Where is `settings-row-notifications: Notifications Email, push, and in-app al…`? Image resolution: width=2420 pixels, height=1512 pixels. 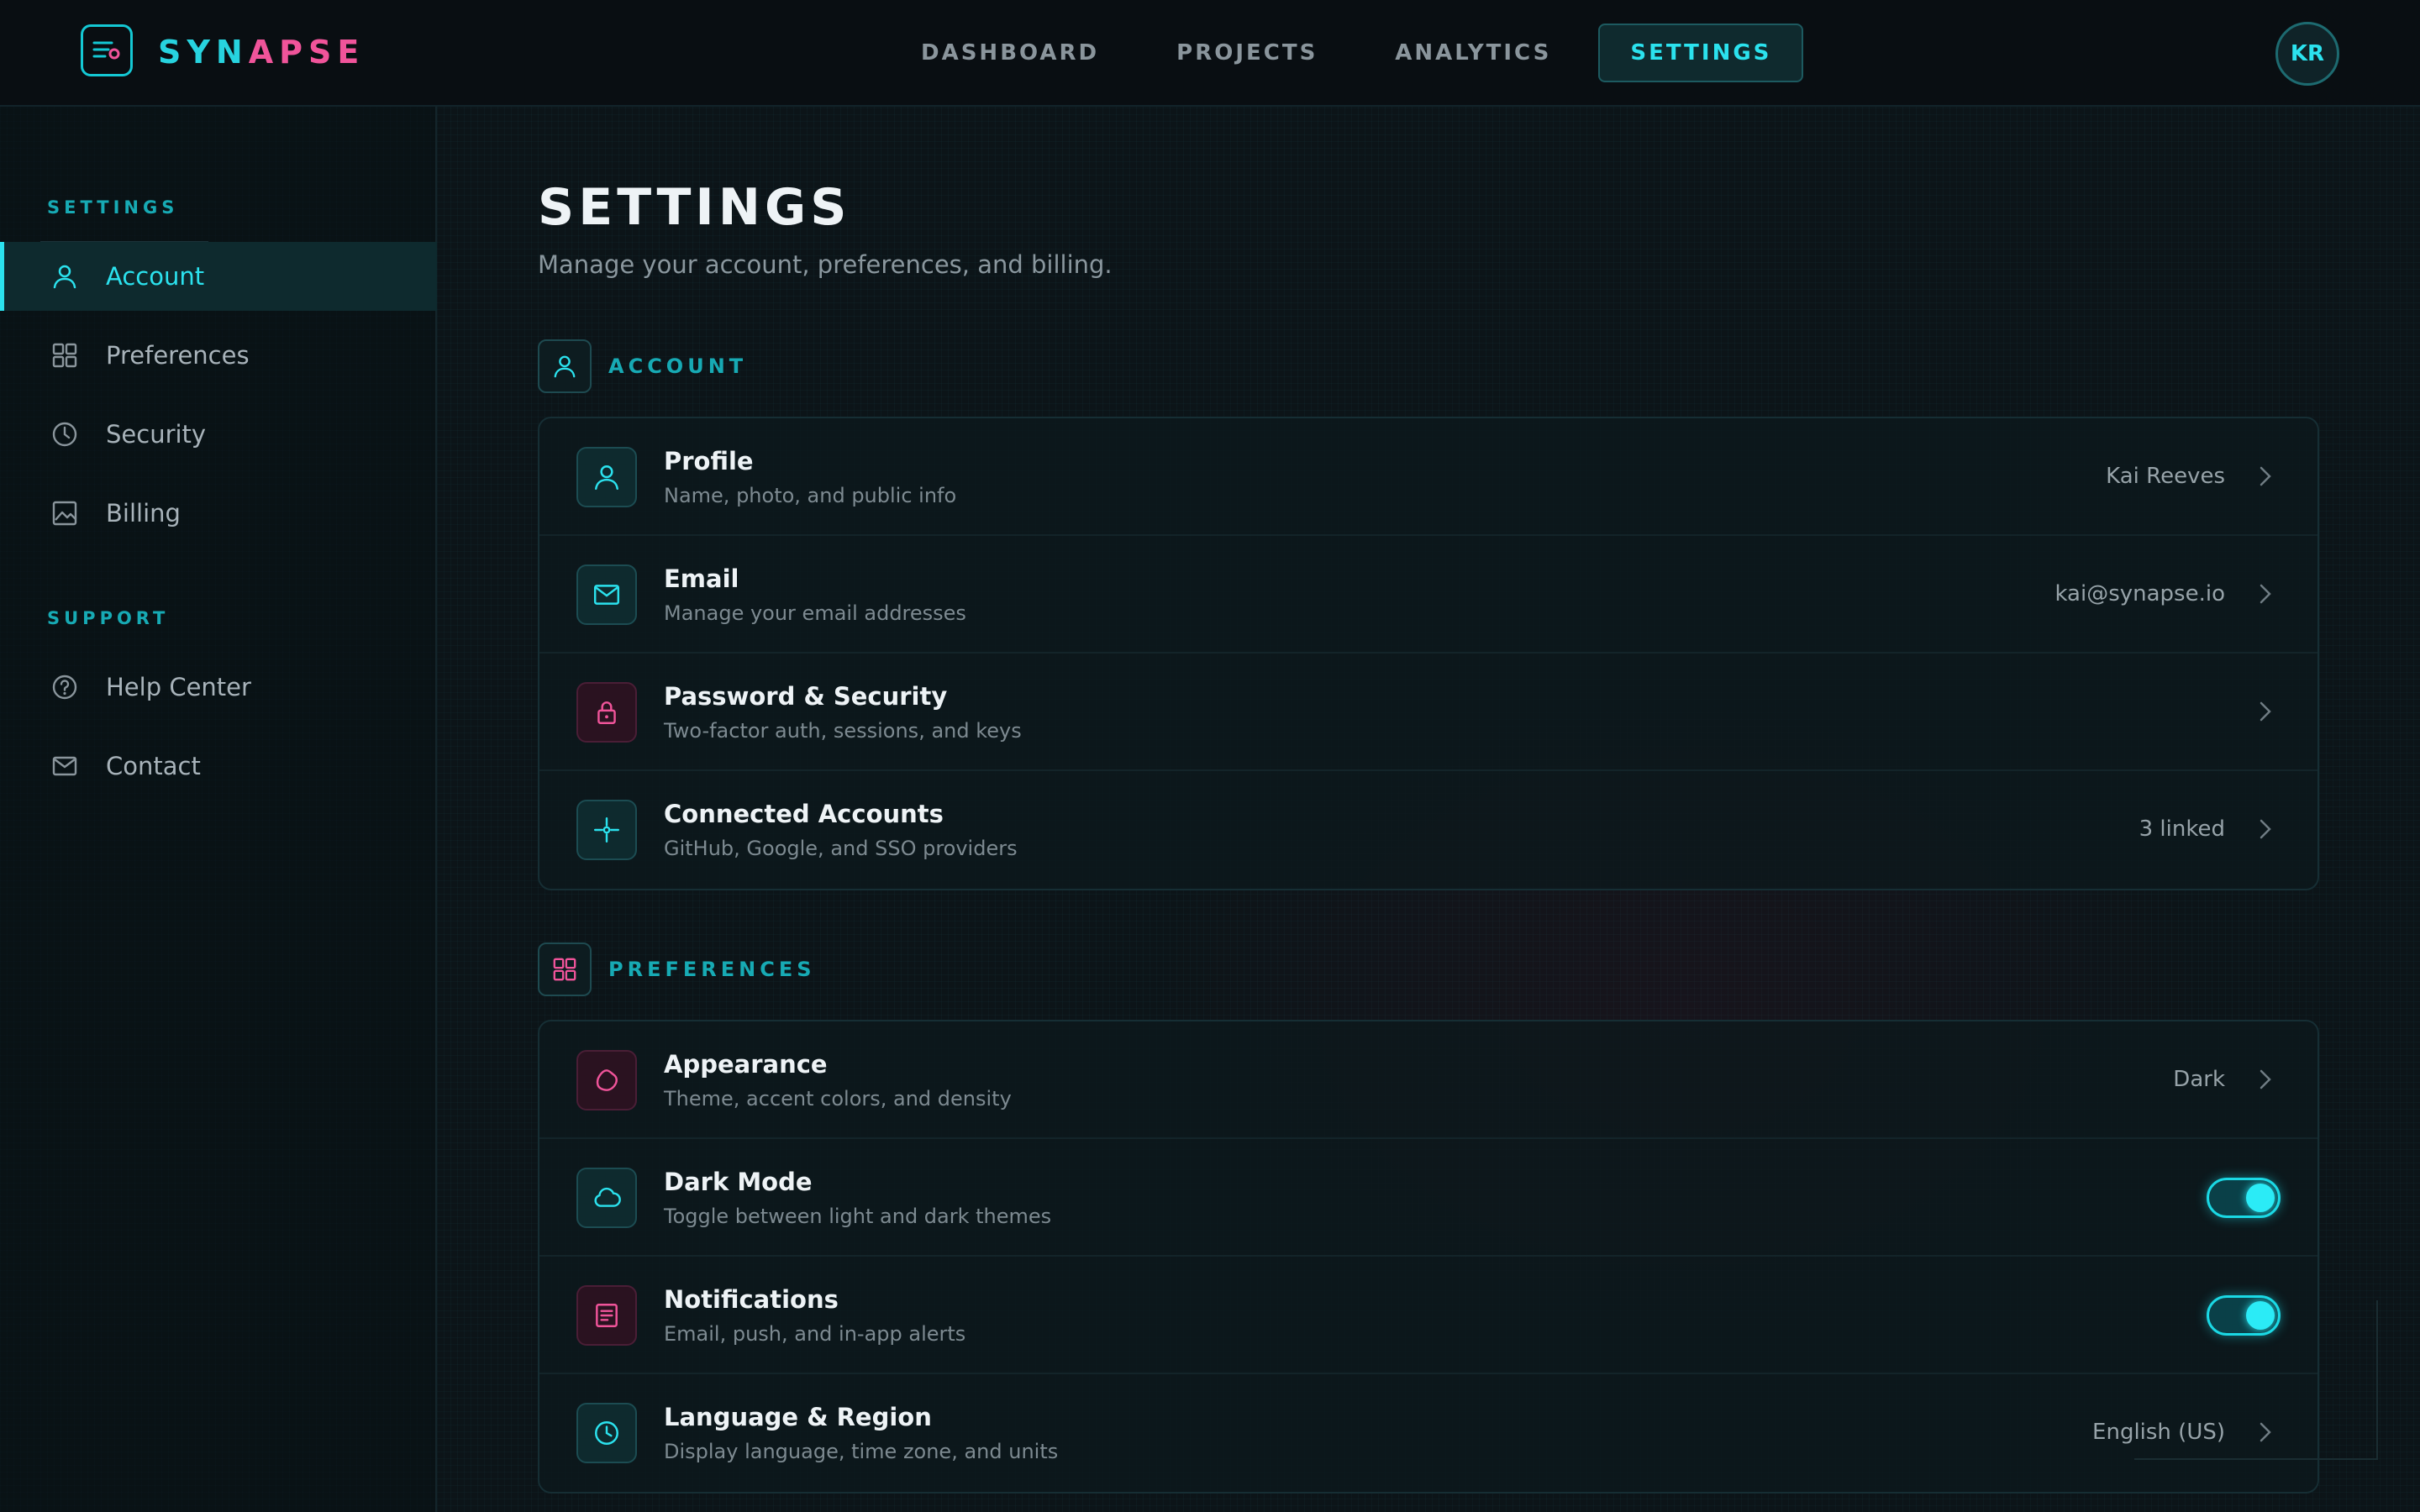
settings-row-notifications: Notifications Email, push, and in-app al… is located at coordinates (1428, 1315).